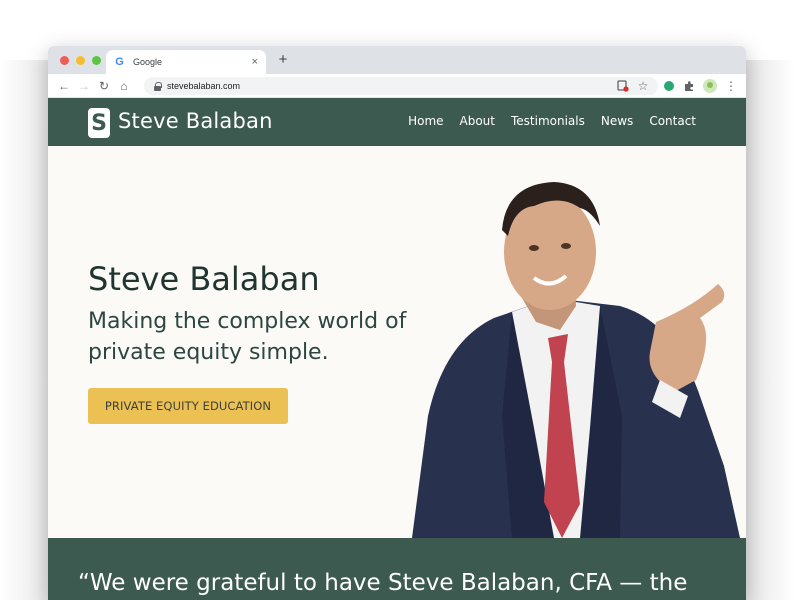 The height and width of the screenshot is (600, 800). What do you see at coordinates (731, 86) in the screenshot?
I see `menu-kebab-icon: ⋮` at bounding box center [731, 86].